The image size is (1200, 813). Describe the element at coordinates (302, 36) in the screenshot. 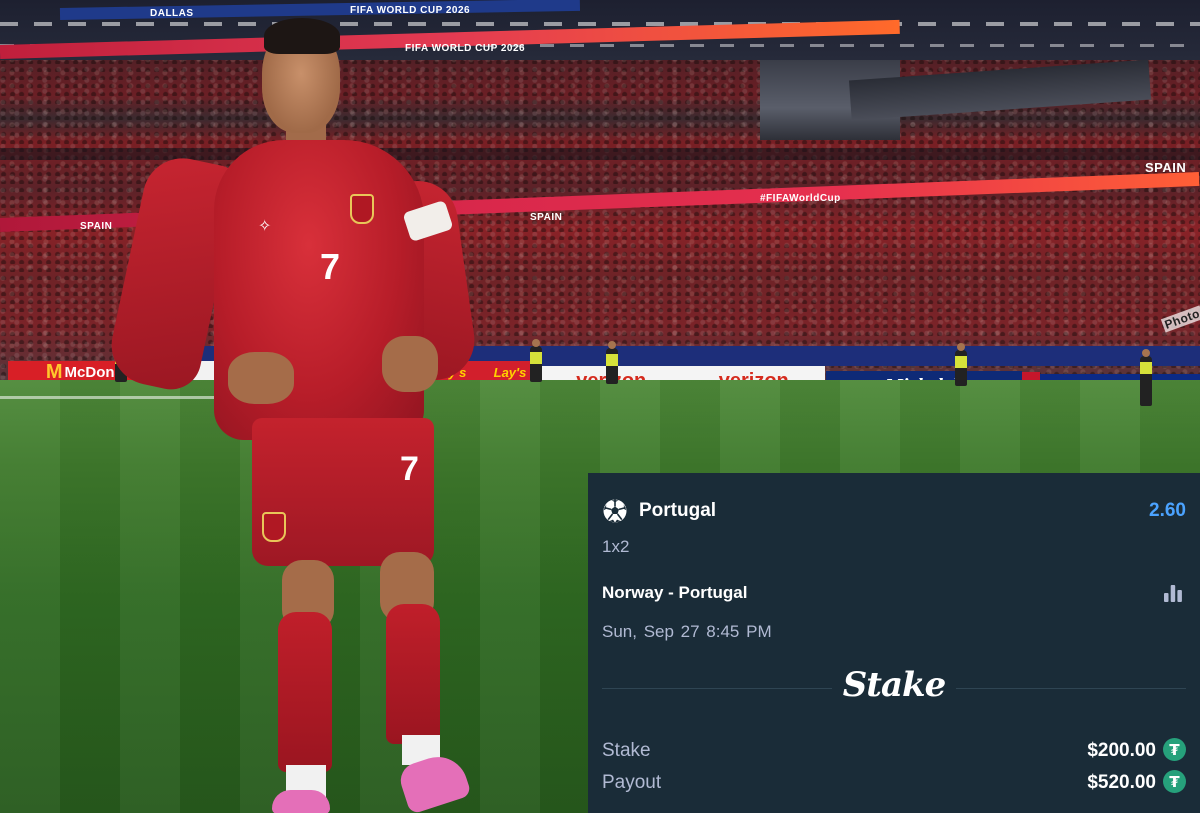

I see `player-hair` at that location.